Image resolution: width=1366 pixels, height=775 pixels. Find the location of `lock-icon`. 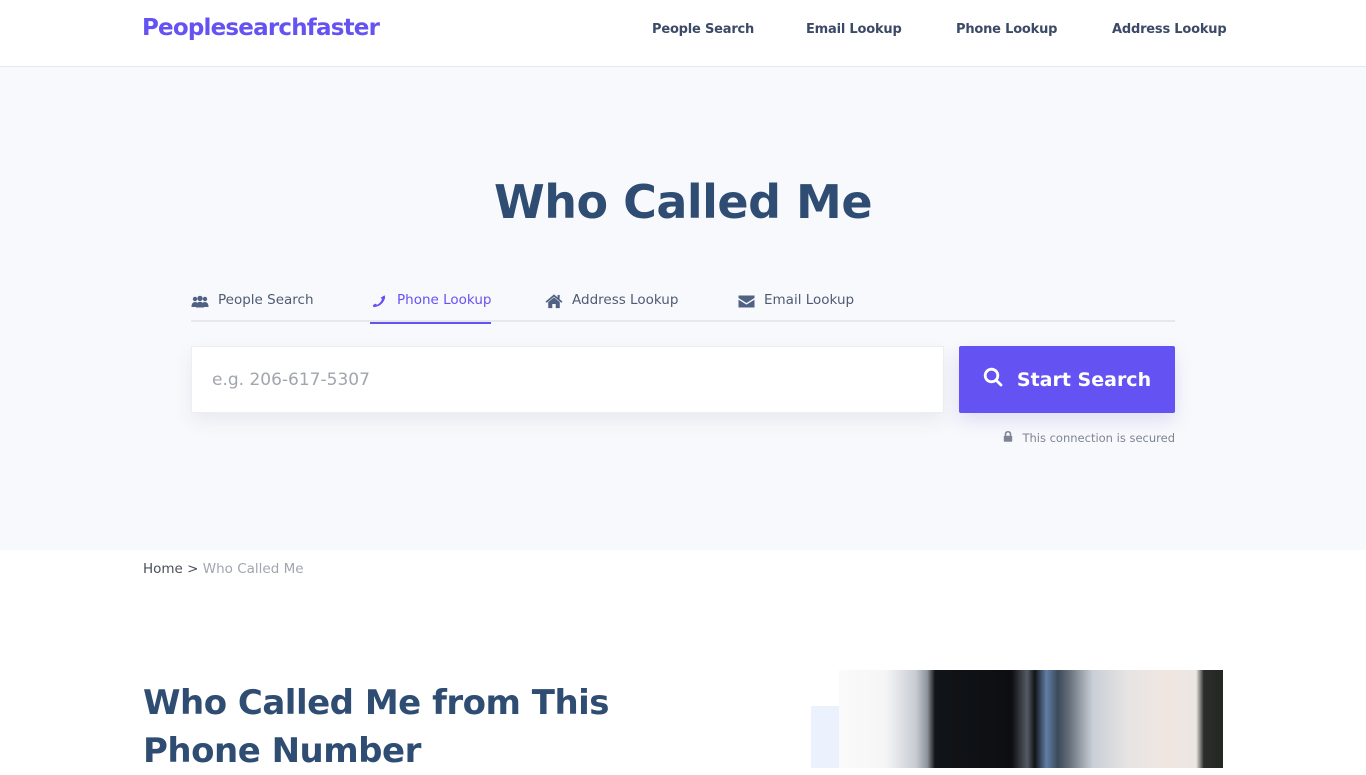

lock-icon is located at coordinates (1008, 438).